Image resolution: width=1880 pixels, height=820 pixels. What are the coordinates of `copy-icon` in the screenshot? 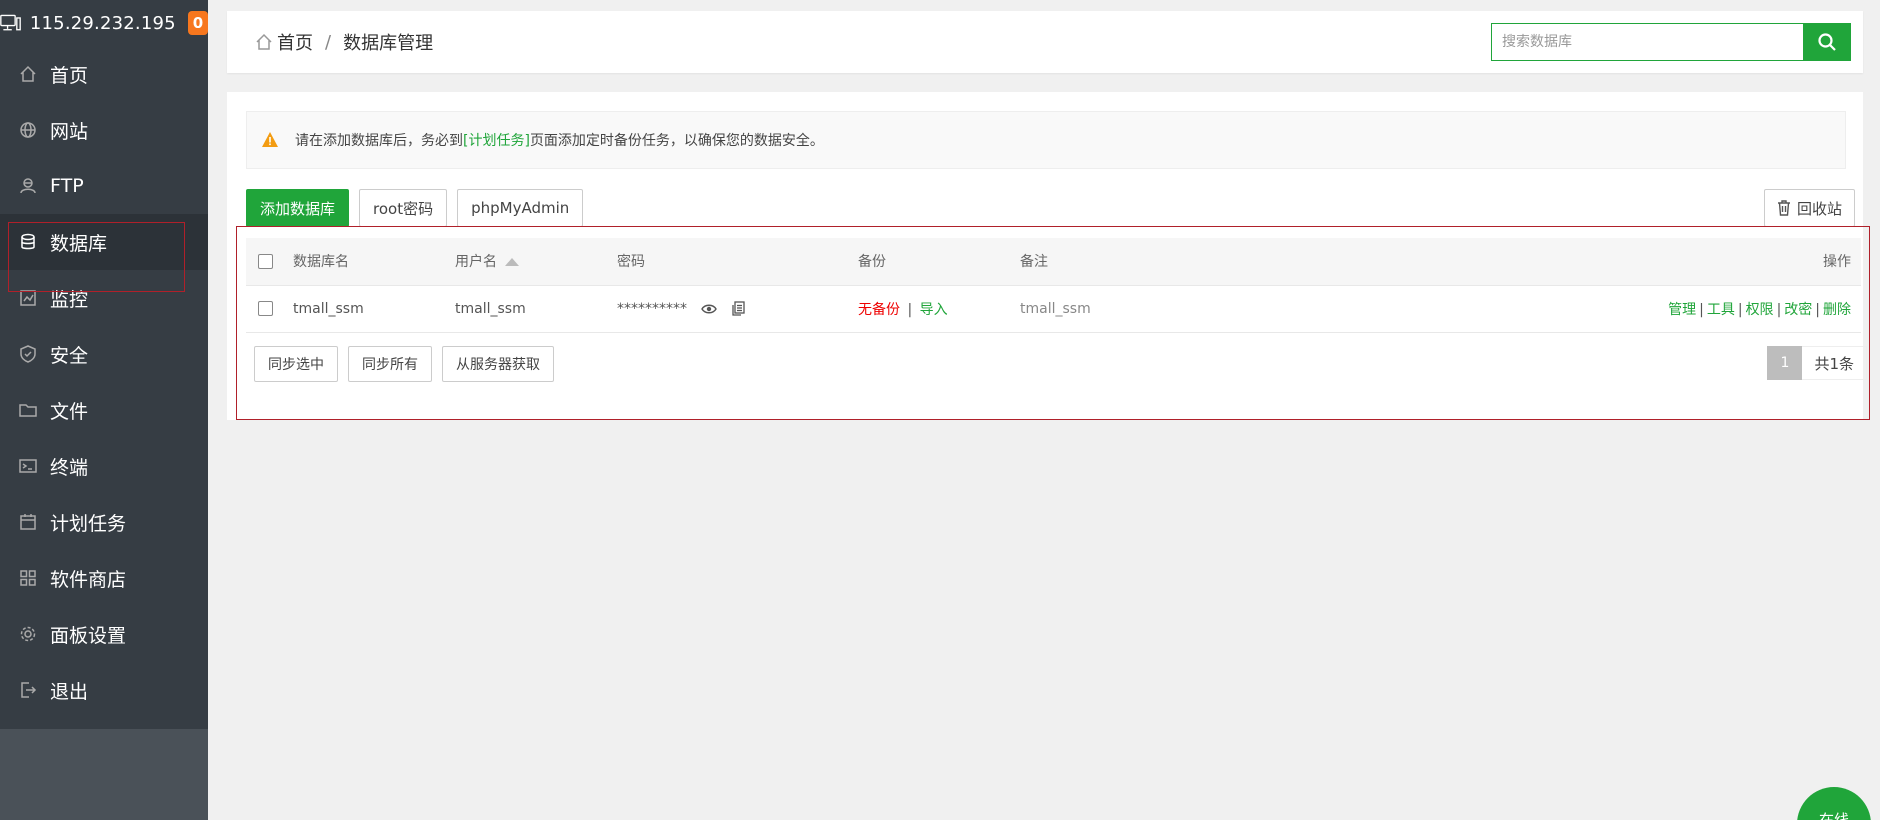 It's located at (738, 308).